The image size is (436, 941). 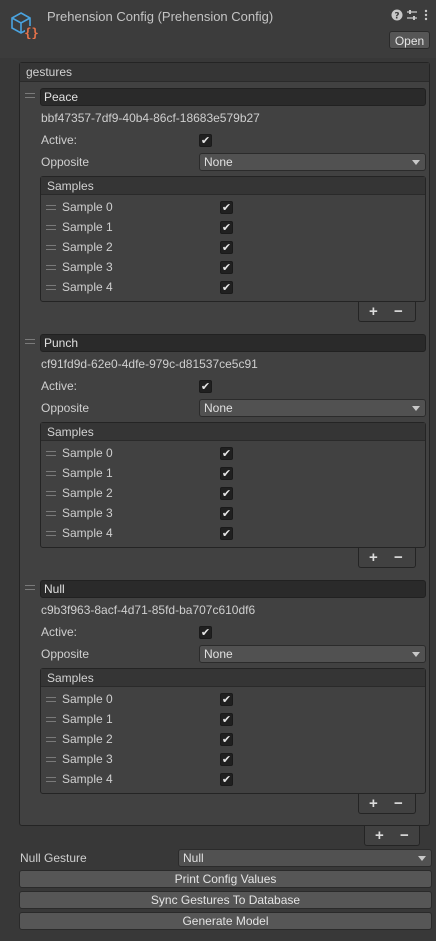 I want to click on sample-label: Sample 0, so click(x=87, y=699).